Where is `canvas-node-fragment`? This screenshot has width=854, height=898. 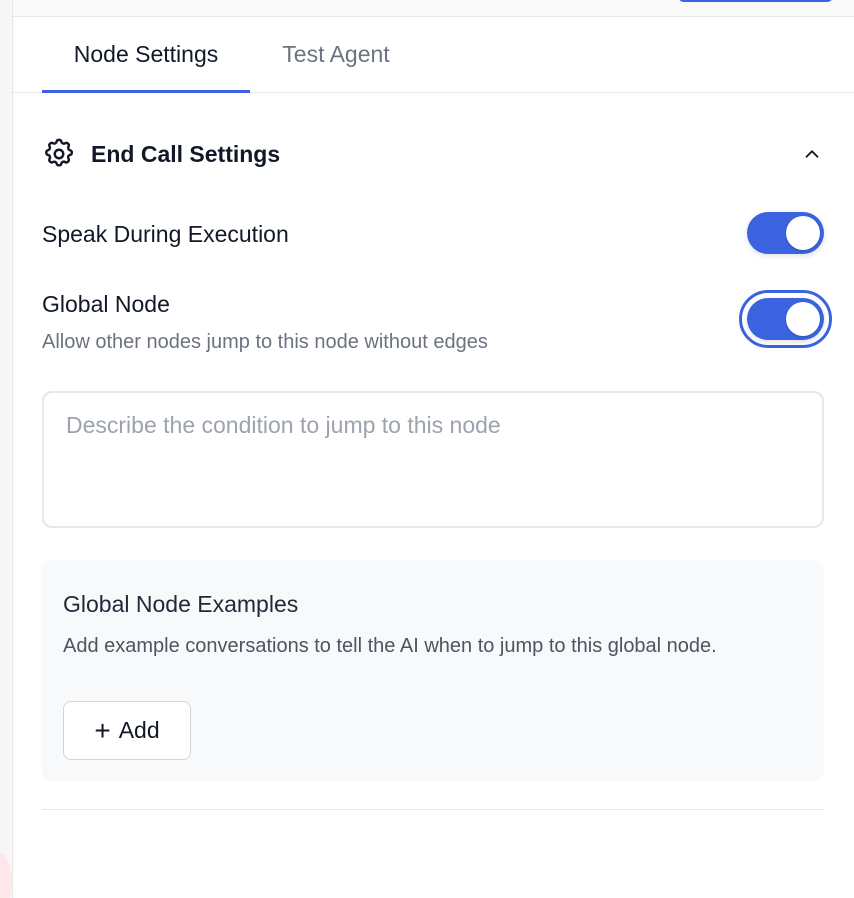 canvas-node-fragment is located at coordinates (6, 875).